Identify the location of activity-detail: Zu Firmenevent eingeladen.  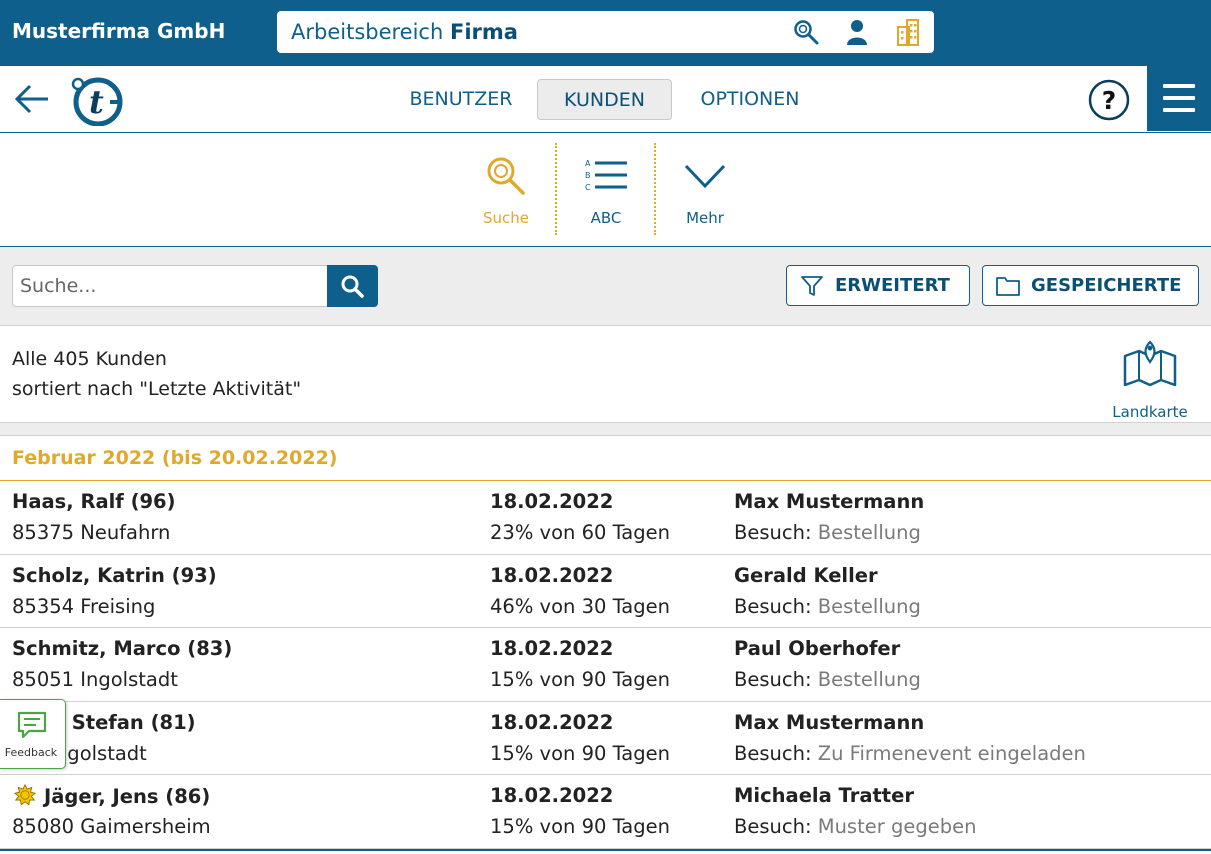
(951, 753).